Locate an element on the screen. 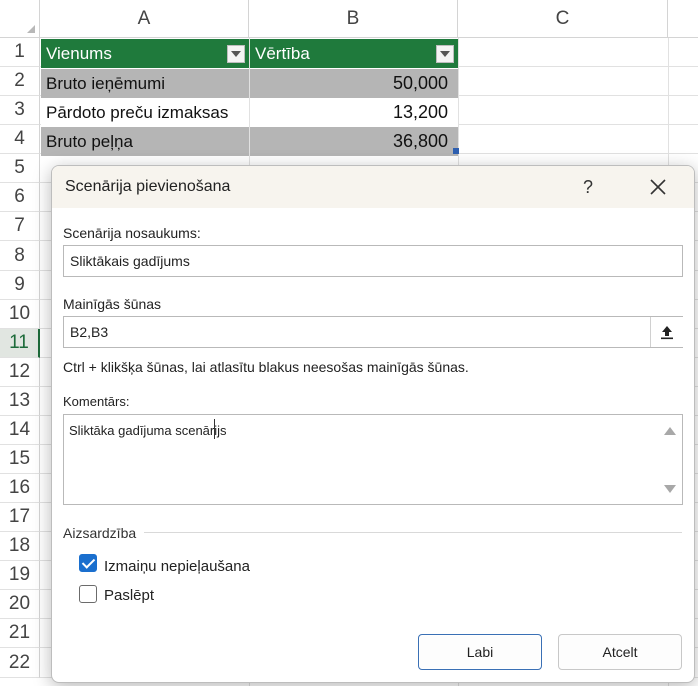  close-icon is located at coordinates (658, 187).